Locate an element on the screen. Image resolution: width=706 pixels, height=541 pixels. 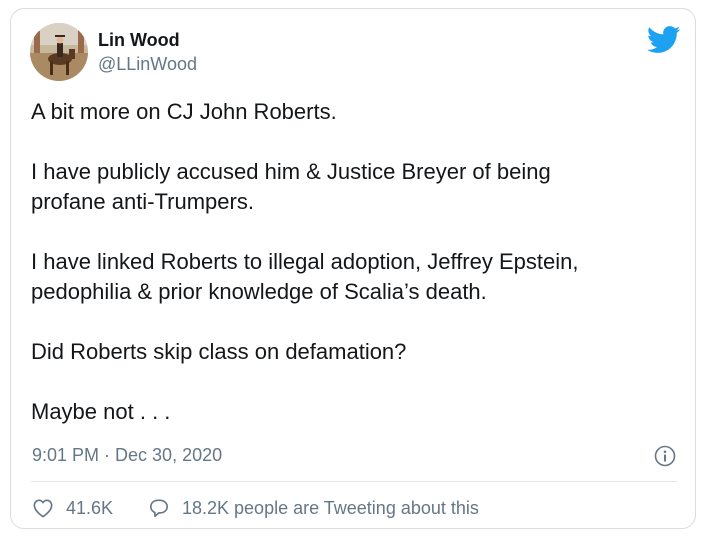
info-icon is located at coordinates (665, 456).